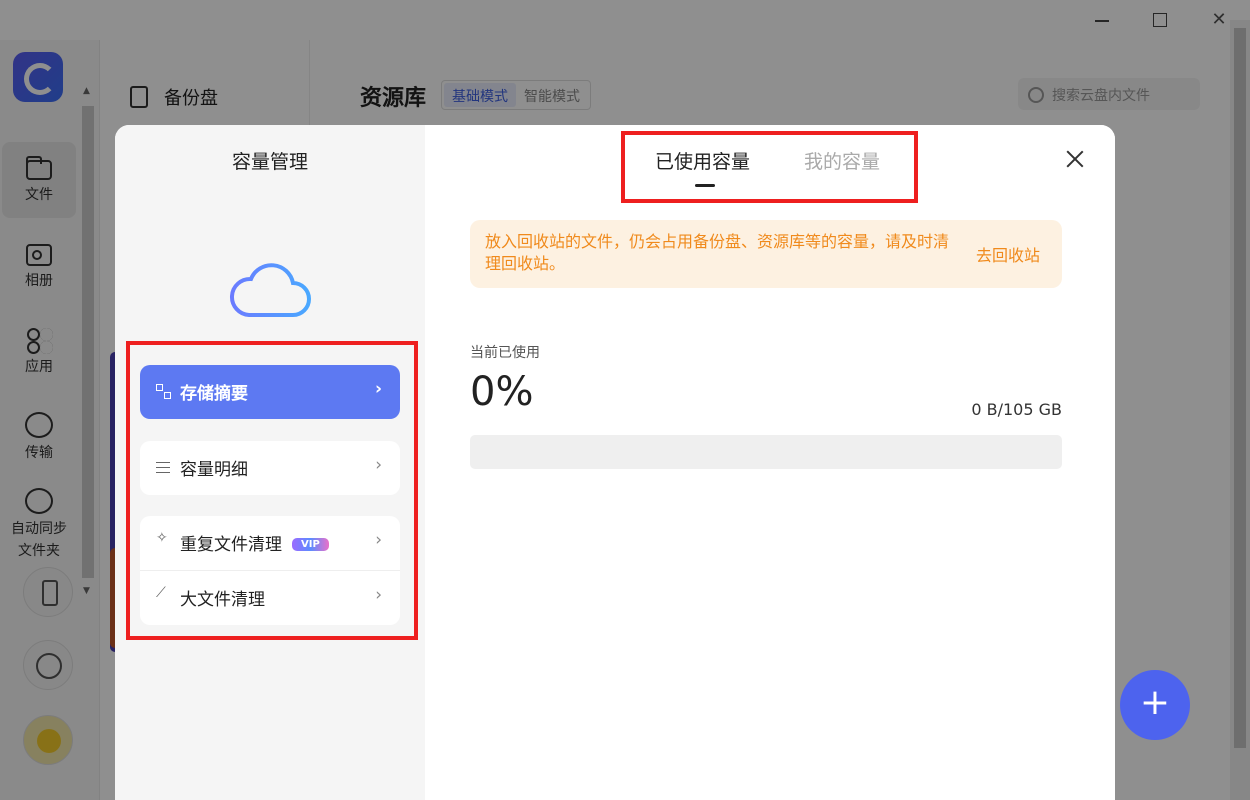 The height and width of the screenshot is (800, 1250). I want to click on usage-label: 当前已使用, so click(505, 353).